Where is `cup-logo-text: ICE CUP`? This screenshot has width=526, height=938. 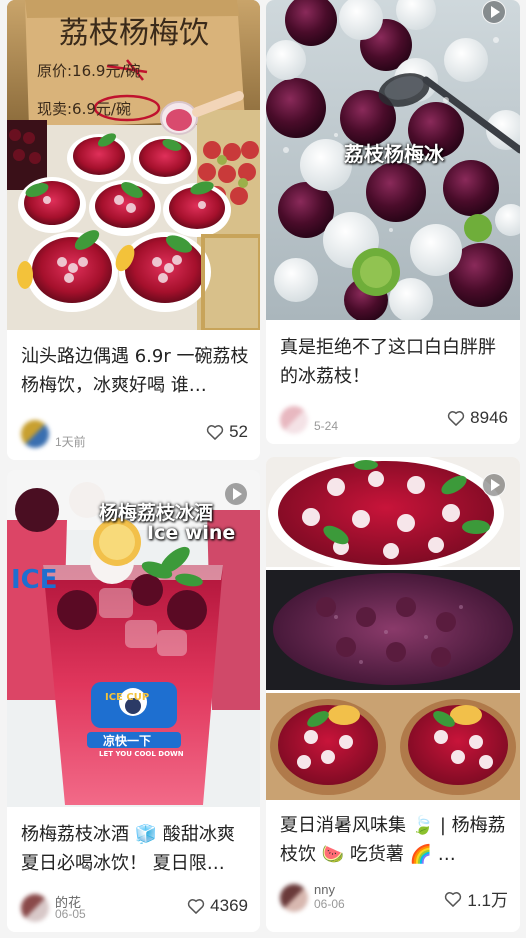
cup-logo-text: ICE CUP is located at coordinates (127, 697).